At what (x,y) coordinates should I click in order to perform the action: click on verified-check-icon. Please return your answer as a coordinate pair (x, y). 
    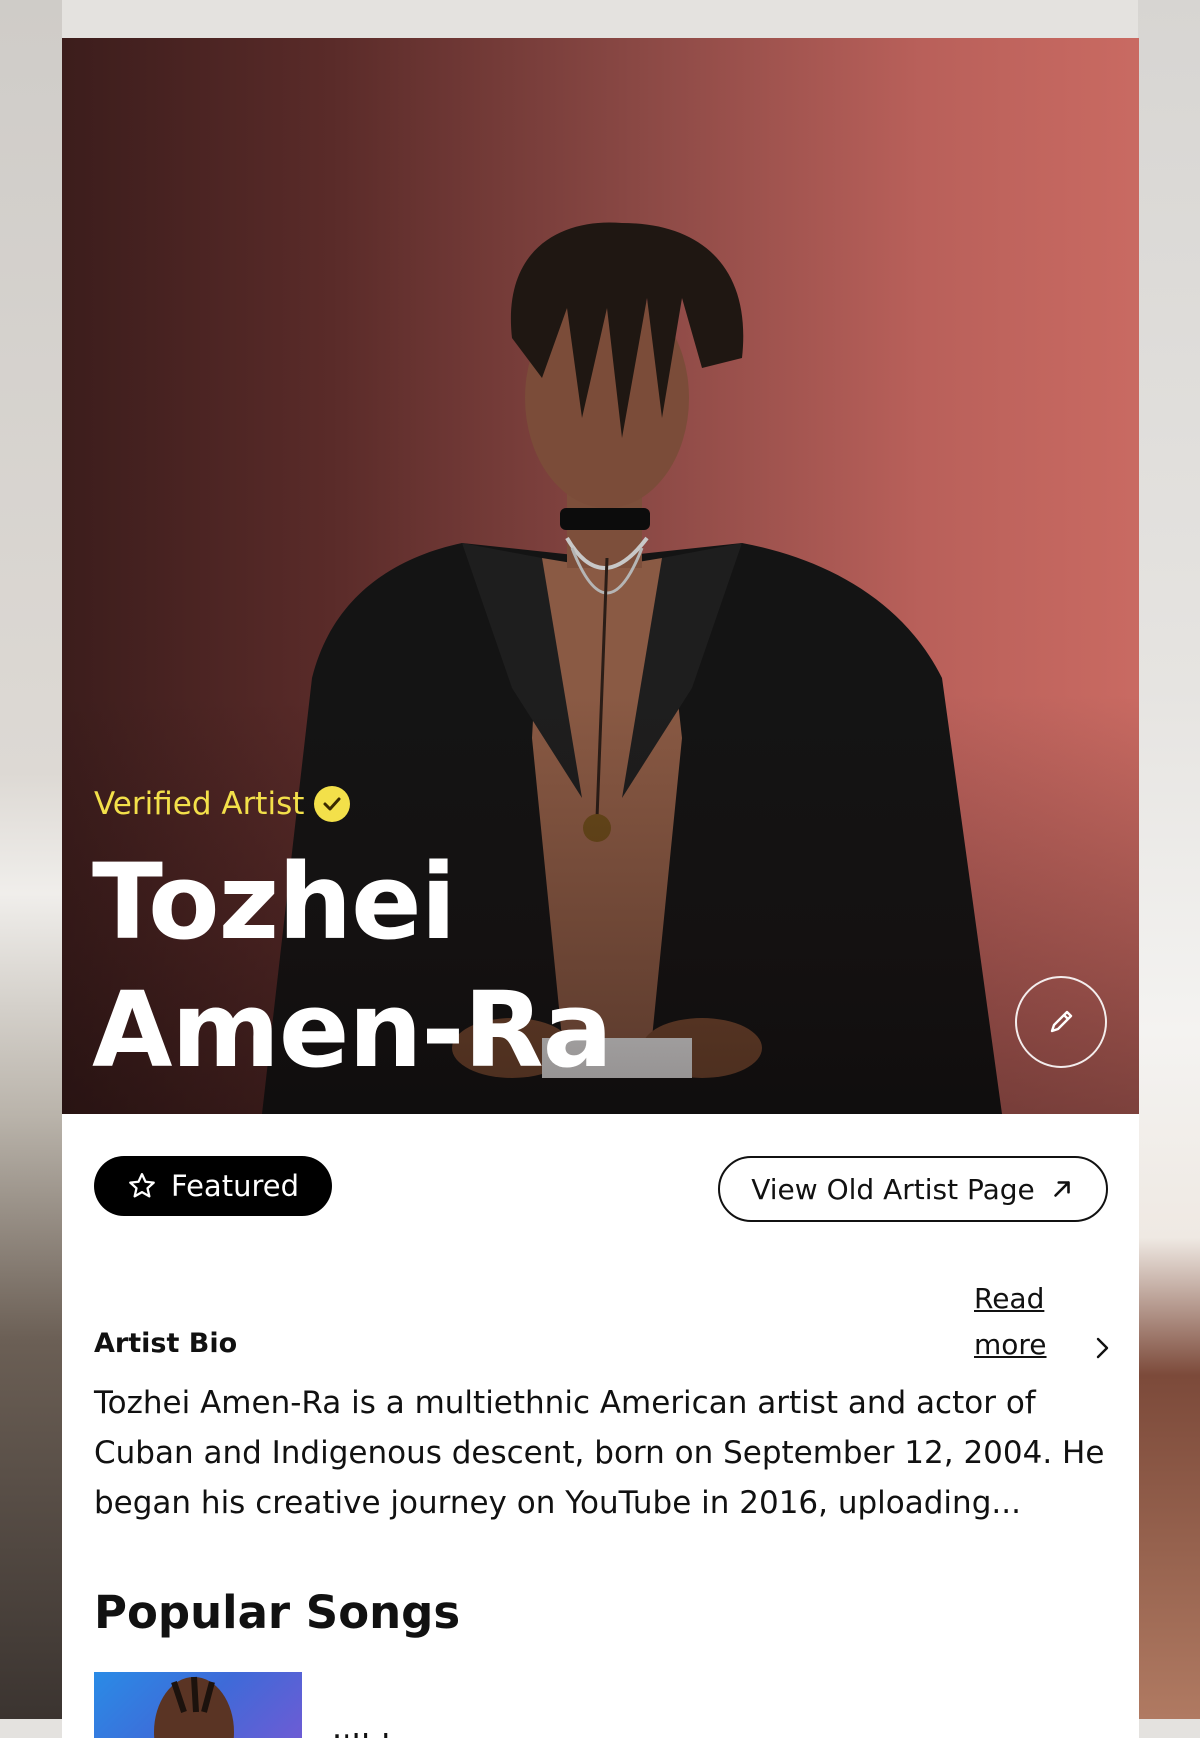
    Looking at the image, I should click on (332, 804).